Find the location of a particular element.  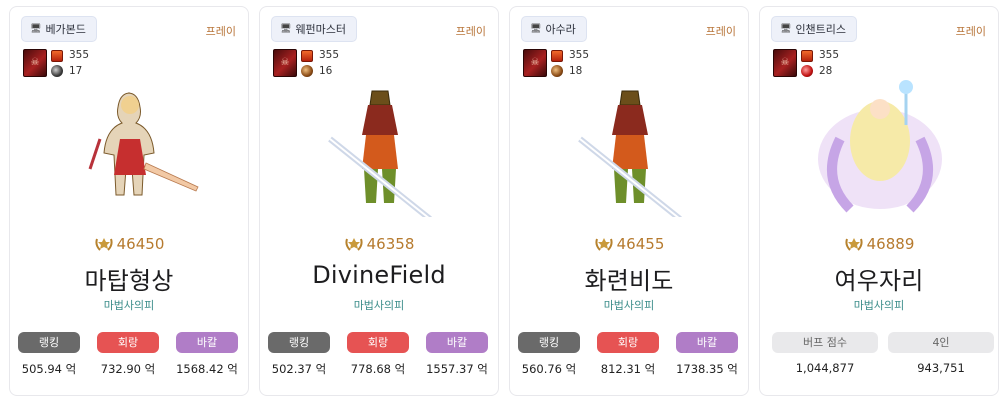

bakal-value: 1557.37 억 is located at coordinates (457, 369).